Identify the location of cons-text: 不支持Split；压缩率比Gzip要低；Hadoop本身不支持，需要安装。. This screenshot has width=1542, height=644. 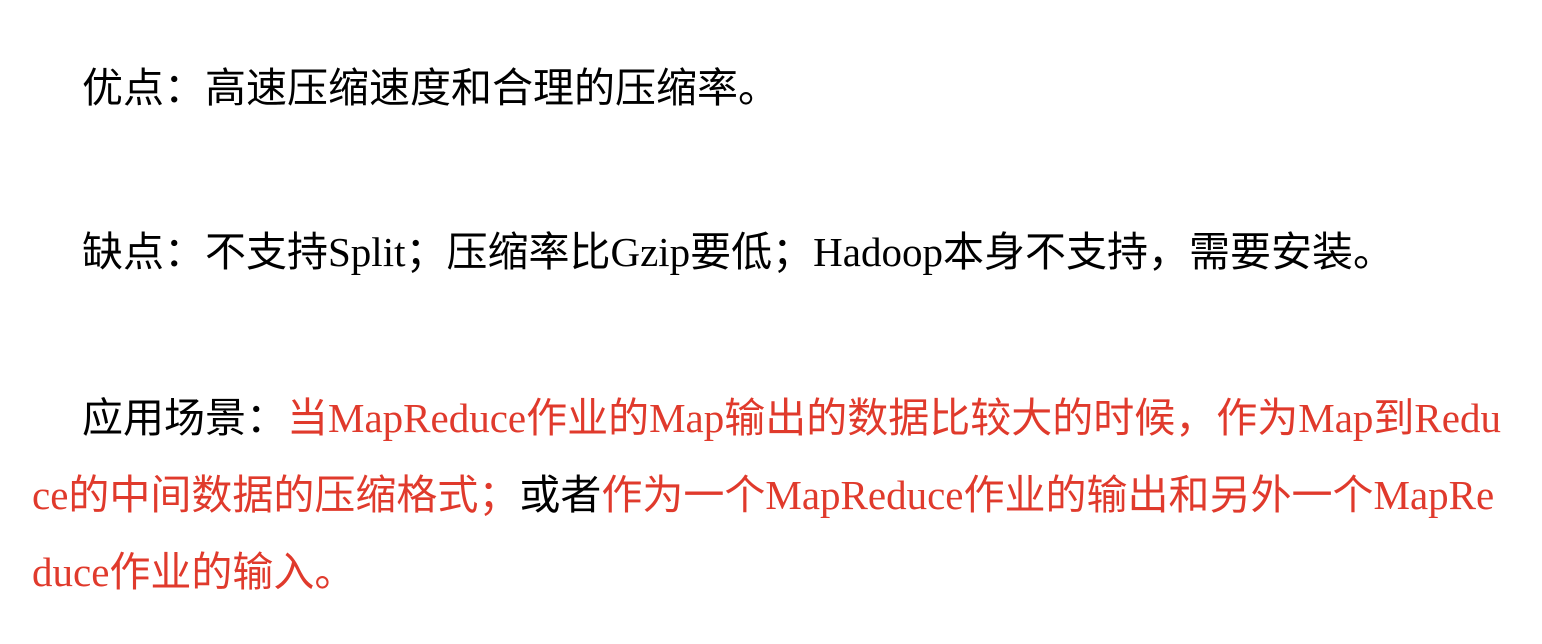
(799, 252).